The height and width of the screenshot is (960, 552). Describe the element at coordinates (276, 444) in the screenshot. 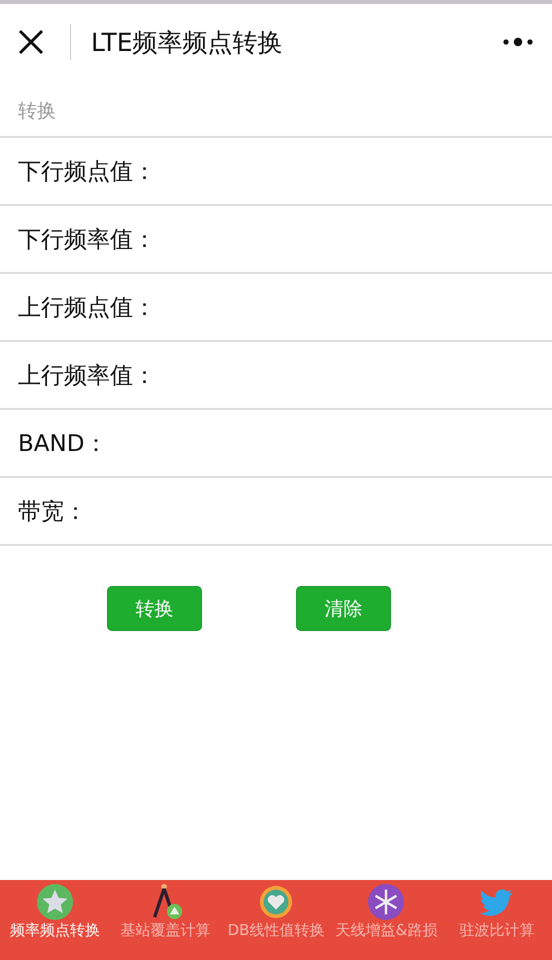

I see `input-field: BAND：` at that location.